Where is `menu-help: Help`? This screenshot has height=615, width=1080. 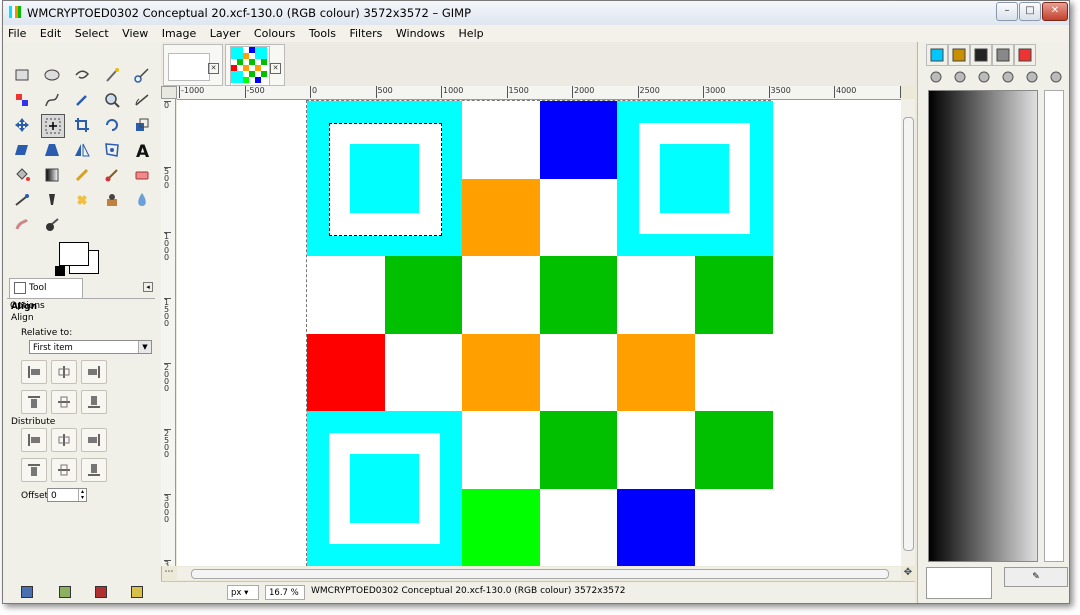
menu-help: Help is located at coordinates (471, 33).